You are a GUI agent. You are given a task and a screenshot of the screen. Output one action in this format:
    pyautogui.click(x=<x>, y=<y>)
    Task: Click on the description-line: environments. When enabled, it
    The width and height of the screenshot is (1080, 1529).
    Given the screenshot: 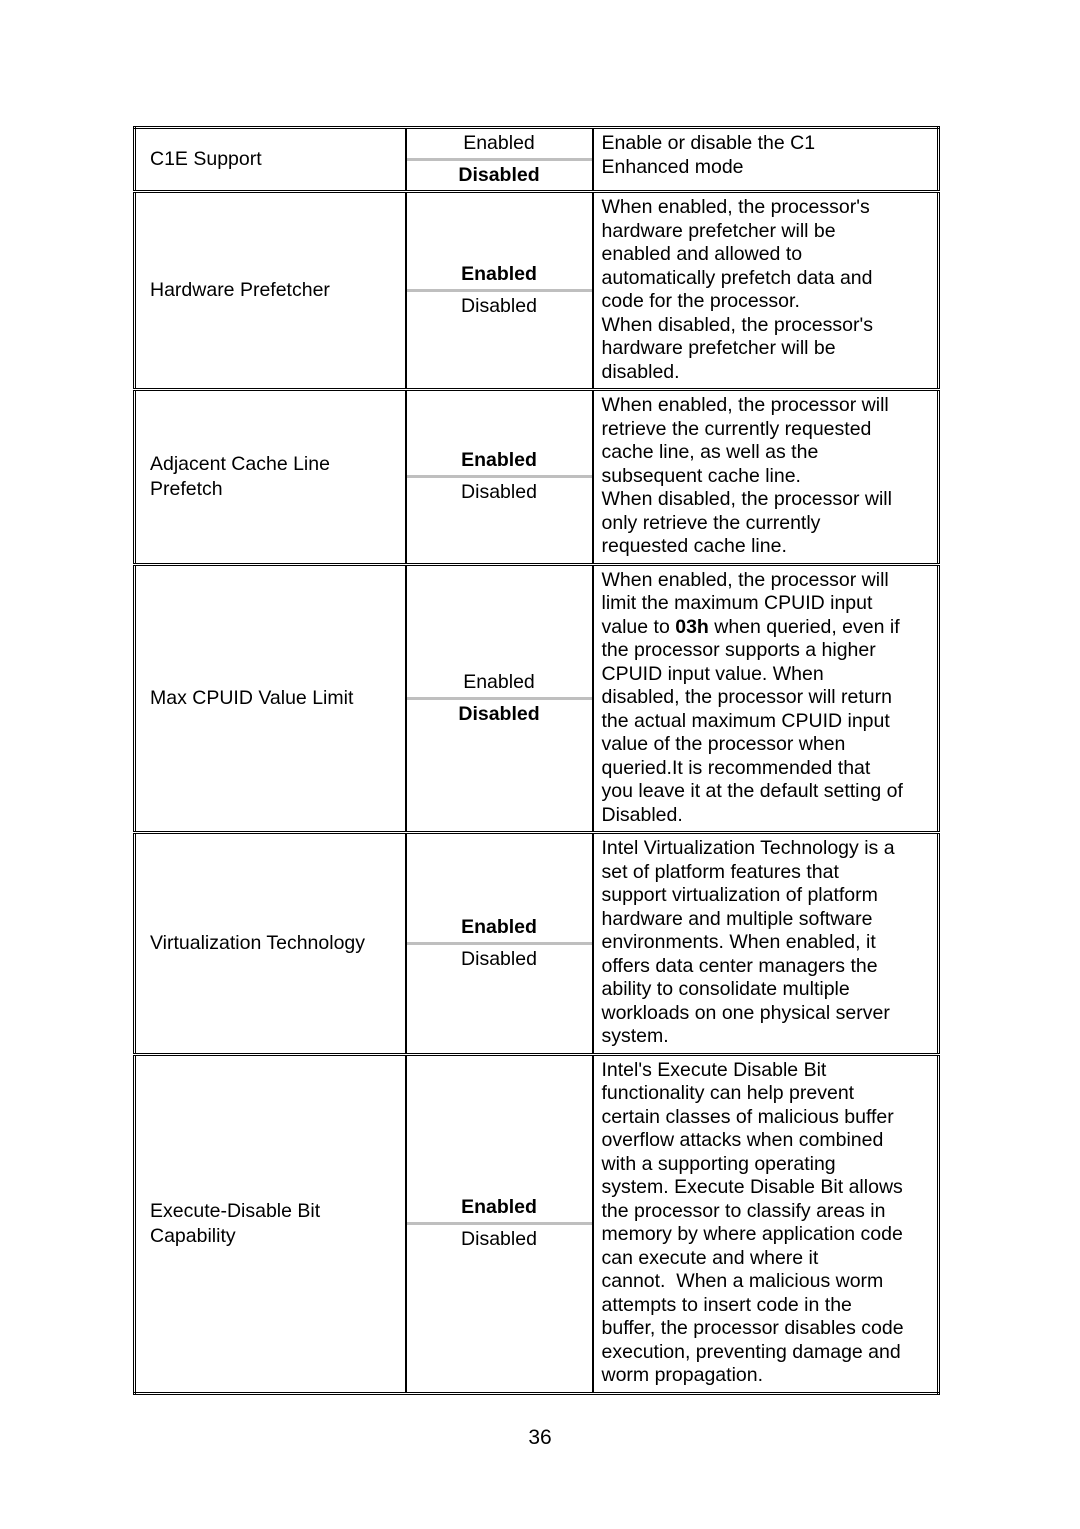 What is the action you would take?
    pyautogui.click(x=738, y=942)
    